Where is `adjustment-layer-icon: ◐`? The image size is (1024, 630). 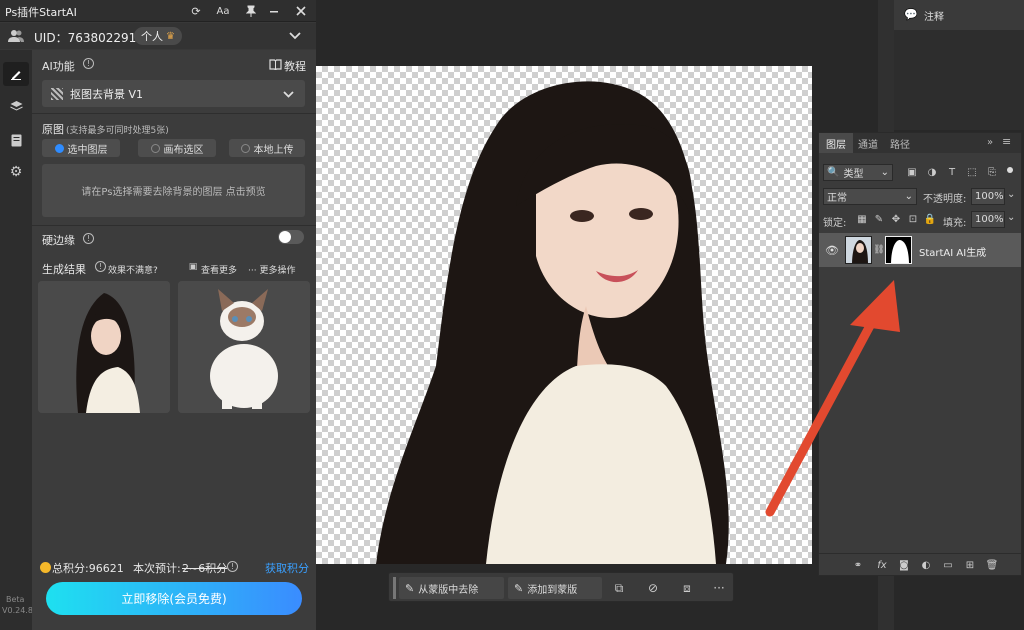
adjustment-layer-icon: ◐ is located at coordinates (926, 565).